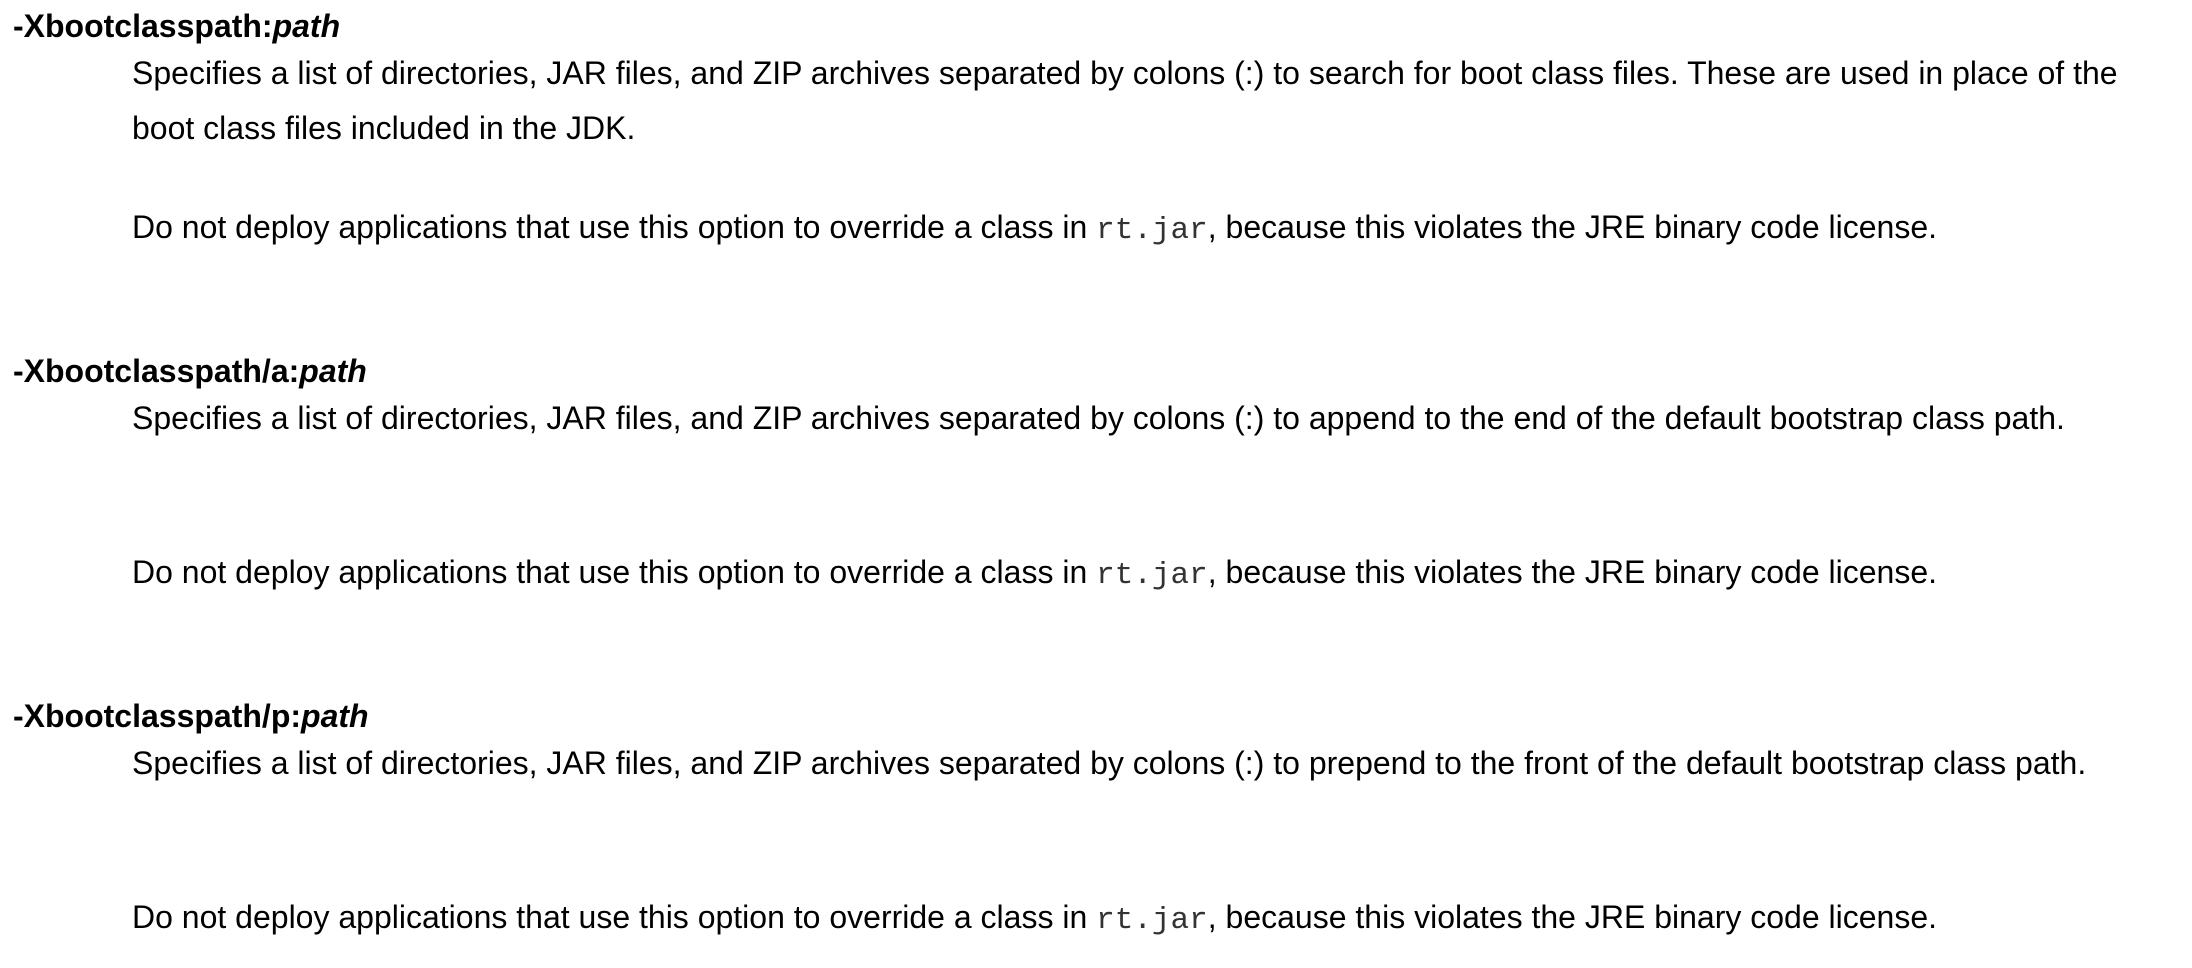  I want to click on option-term: -Xbootclasspath:path, so click(176, 26).